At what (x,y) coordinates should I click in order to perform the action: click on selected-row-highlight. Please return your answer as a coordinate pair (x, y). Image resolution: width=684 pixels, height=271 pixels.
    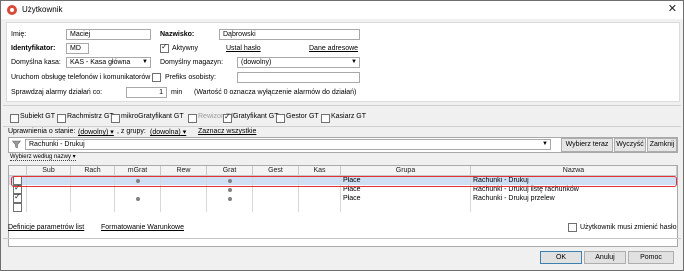
    Looking at the image, I should click on (344, 181).